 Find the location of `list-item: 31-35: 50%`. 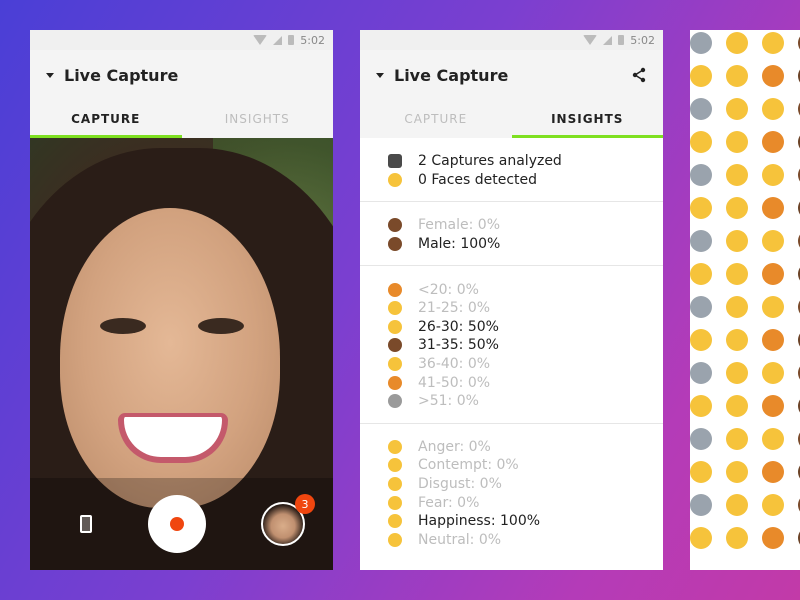

list-item: 31-35: 50% is located at coordinates (525, 345).